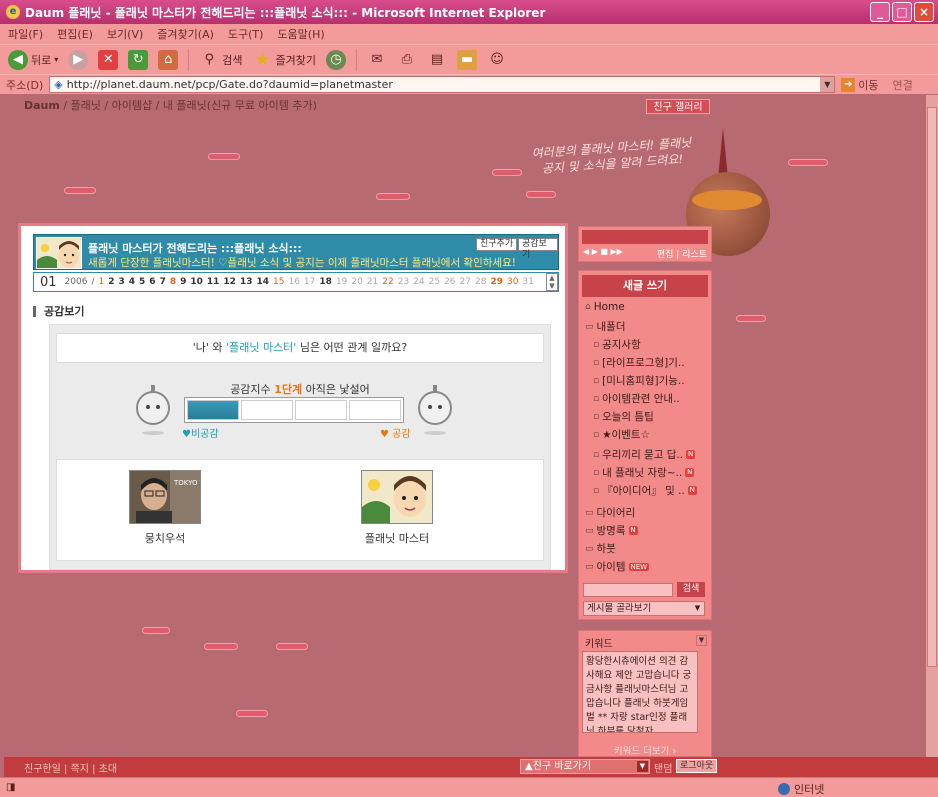 This screenshot has height=797, width=938. Describe the element at coordinates (108, 59) in the screenshot. I see `stop-icon: ✕` at that location.